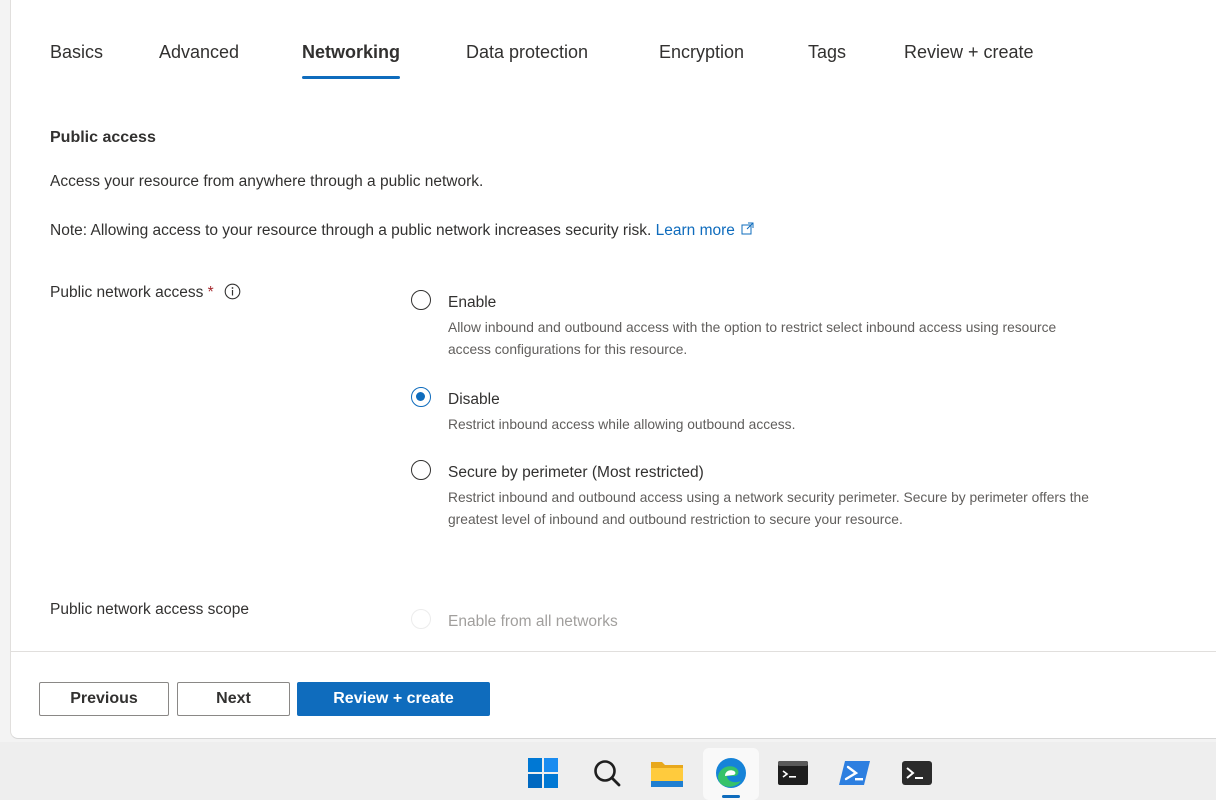 The image size is (1216, 800). What do you see at coordinates (210, 292) in the screenshot?
I see `required-marker: *` at bounding box center [210, 292].